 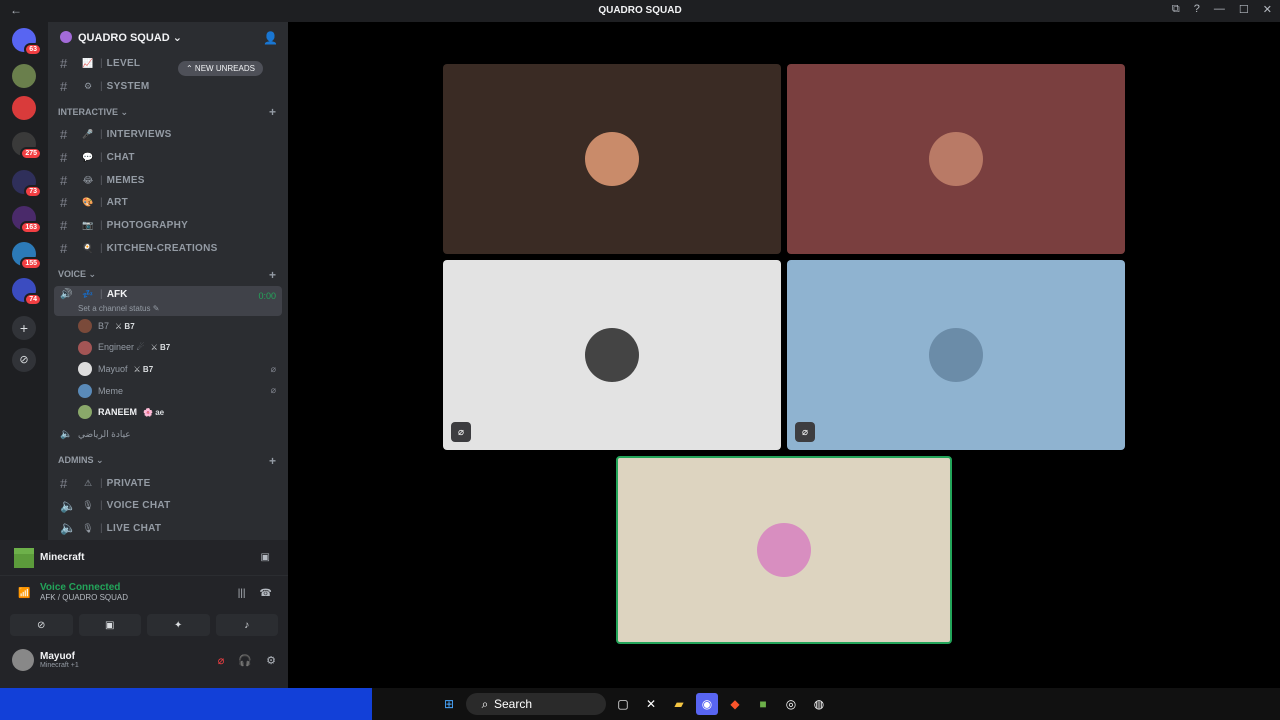 I want to click on folder-icon: ▰, so click(x=679, y=704).